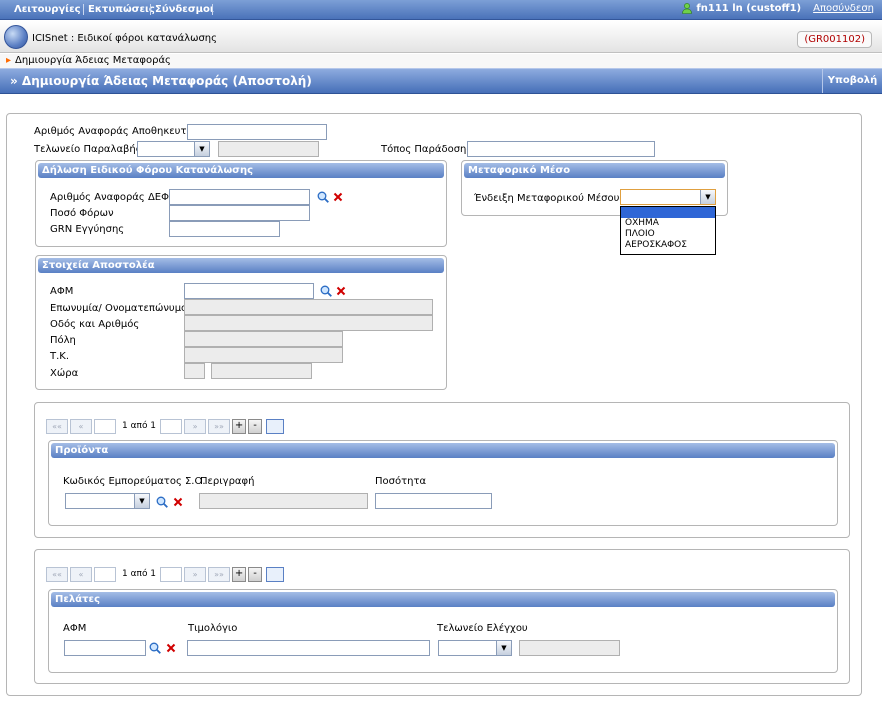 The image size is (882, 715). I want to click on product-qty-label: Ποσότητα, so click(401, 481).